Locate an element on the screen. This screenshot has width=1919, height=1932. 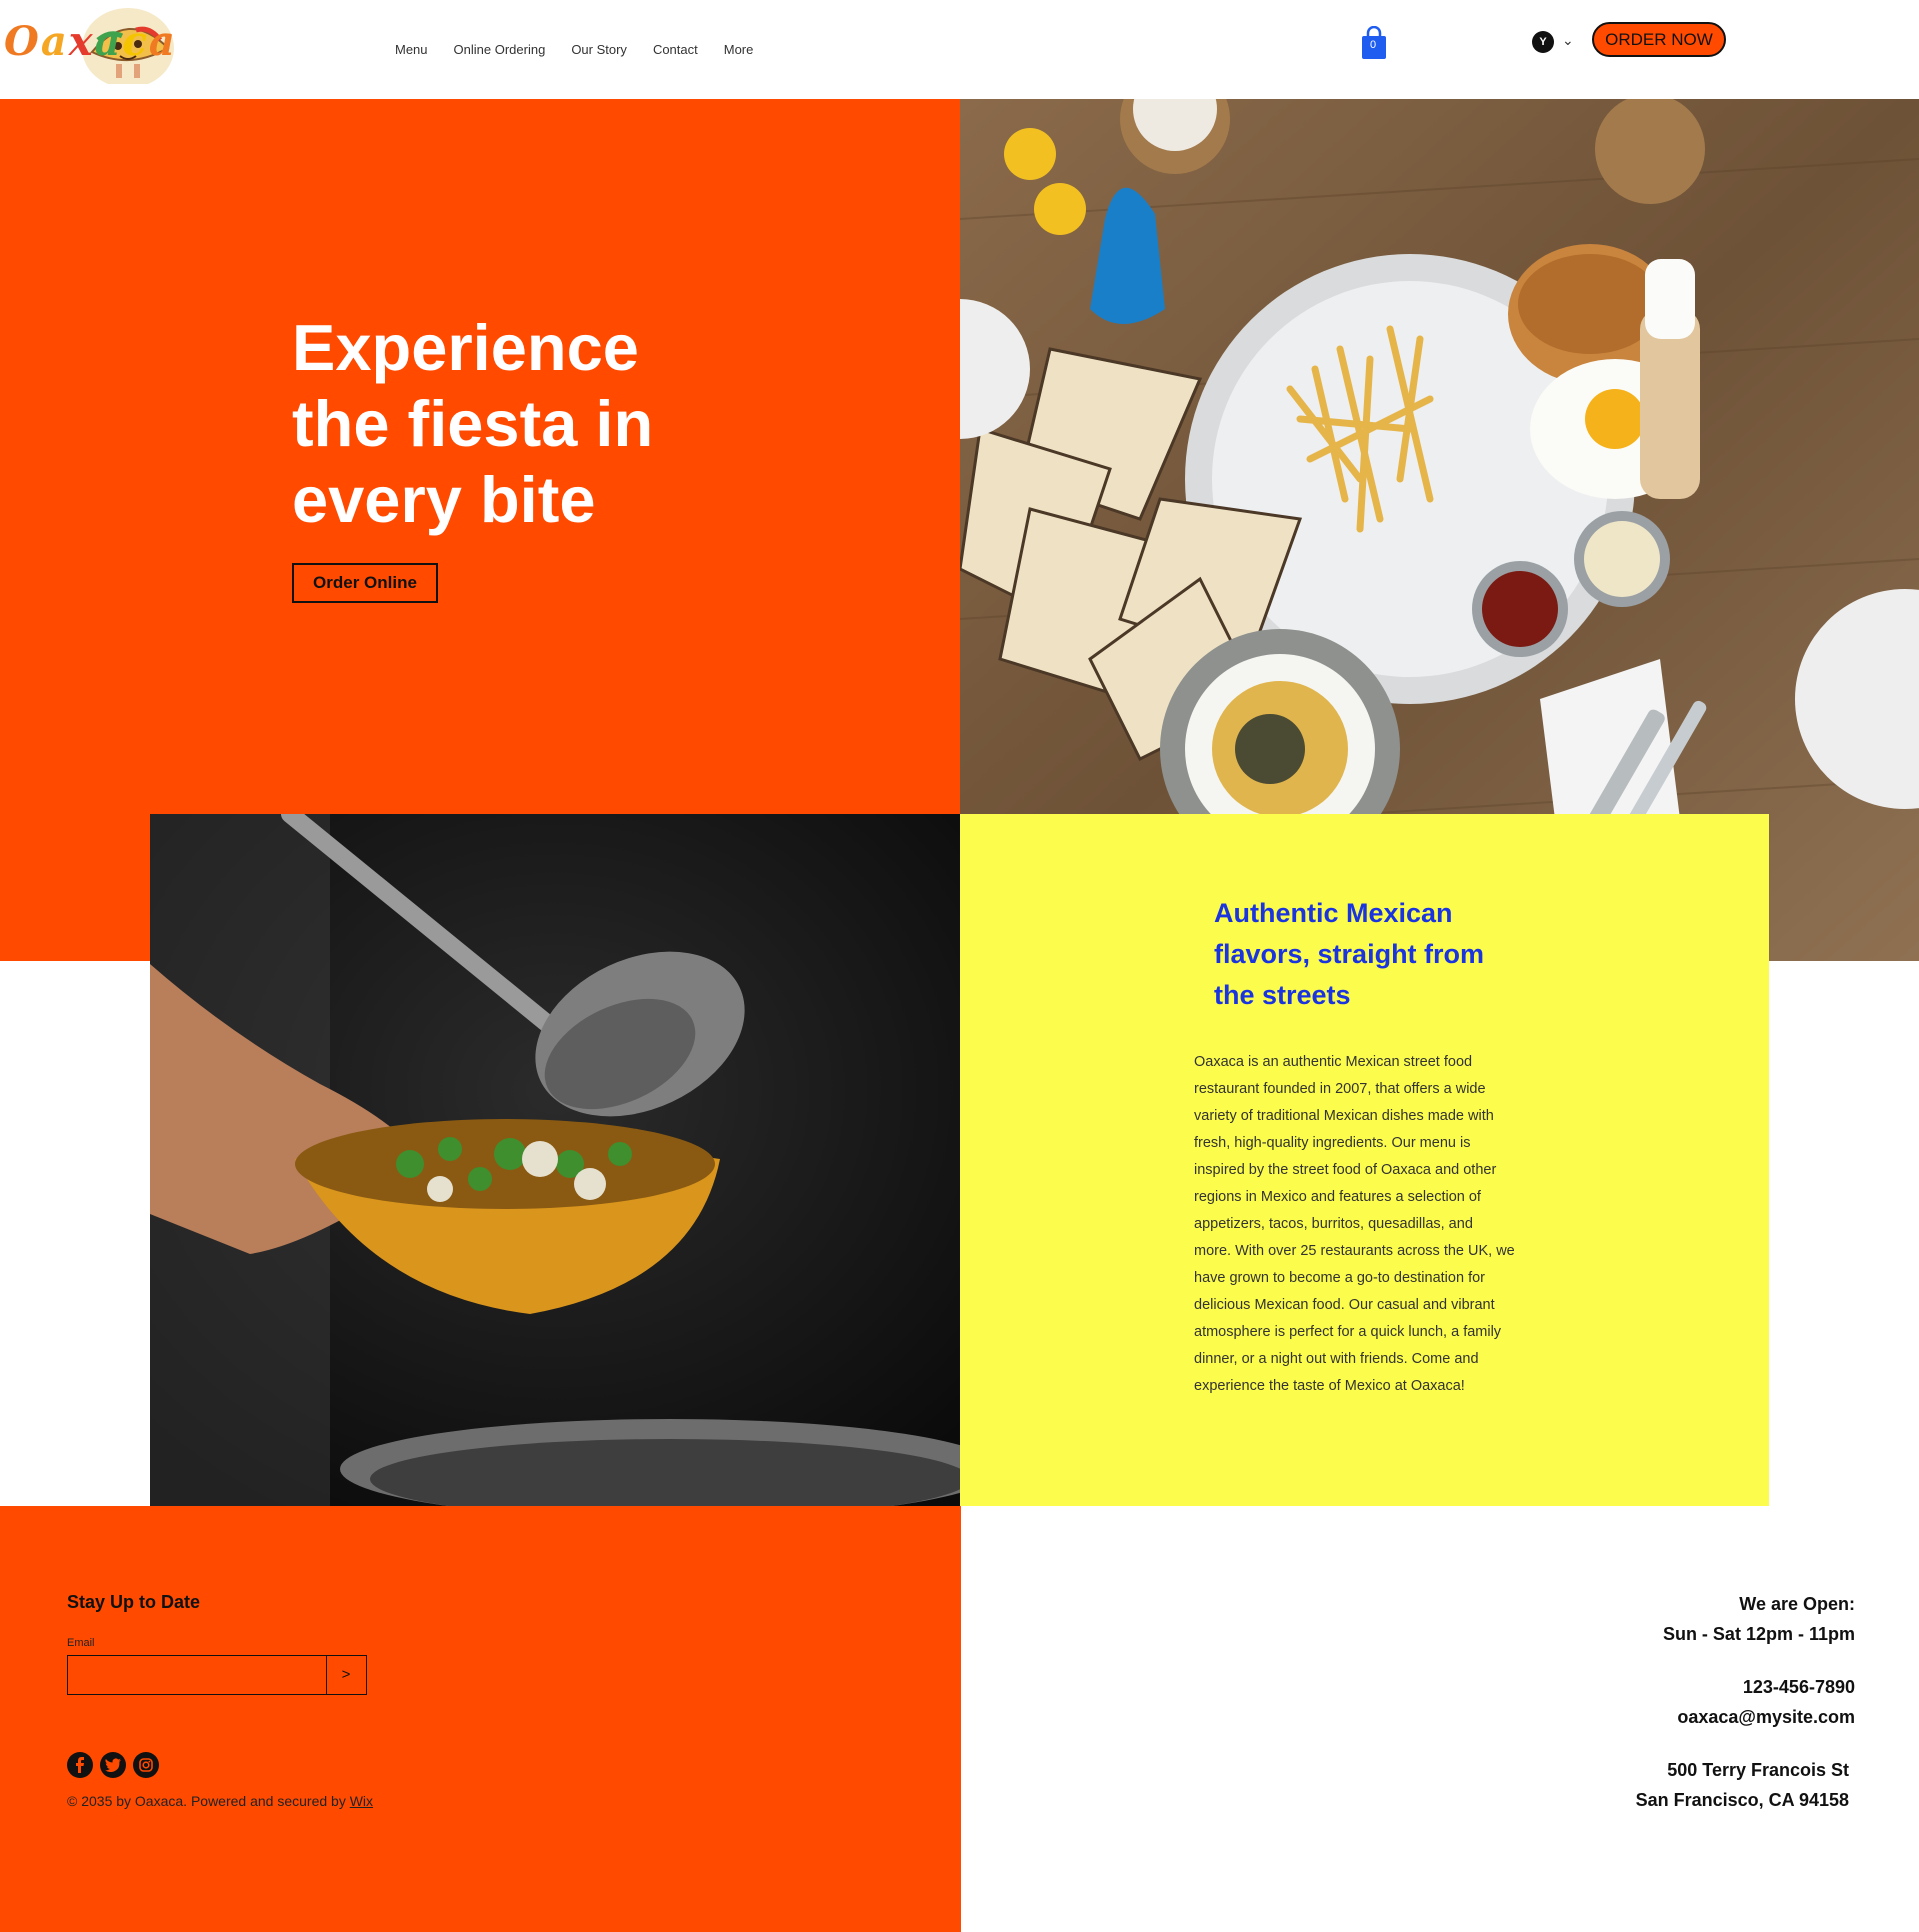
email-input is located at coordinates (197, 1675).